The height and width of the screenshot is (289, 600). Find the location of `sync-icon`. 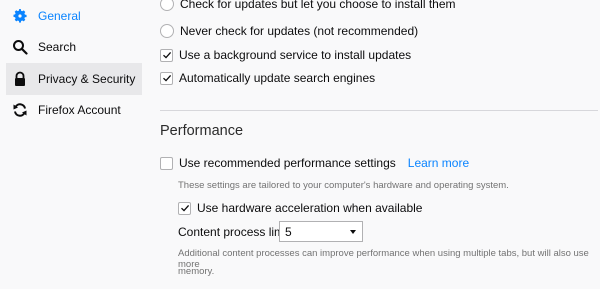

sync-icon is located at coordinates (20, 110).